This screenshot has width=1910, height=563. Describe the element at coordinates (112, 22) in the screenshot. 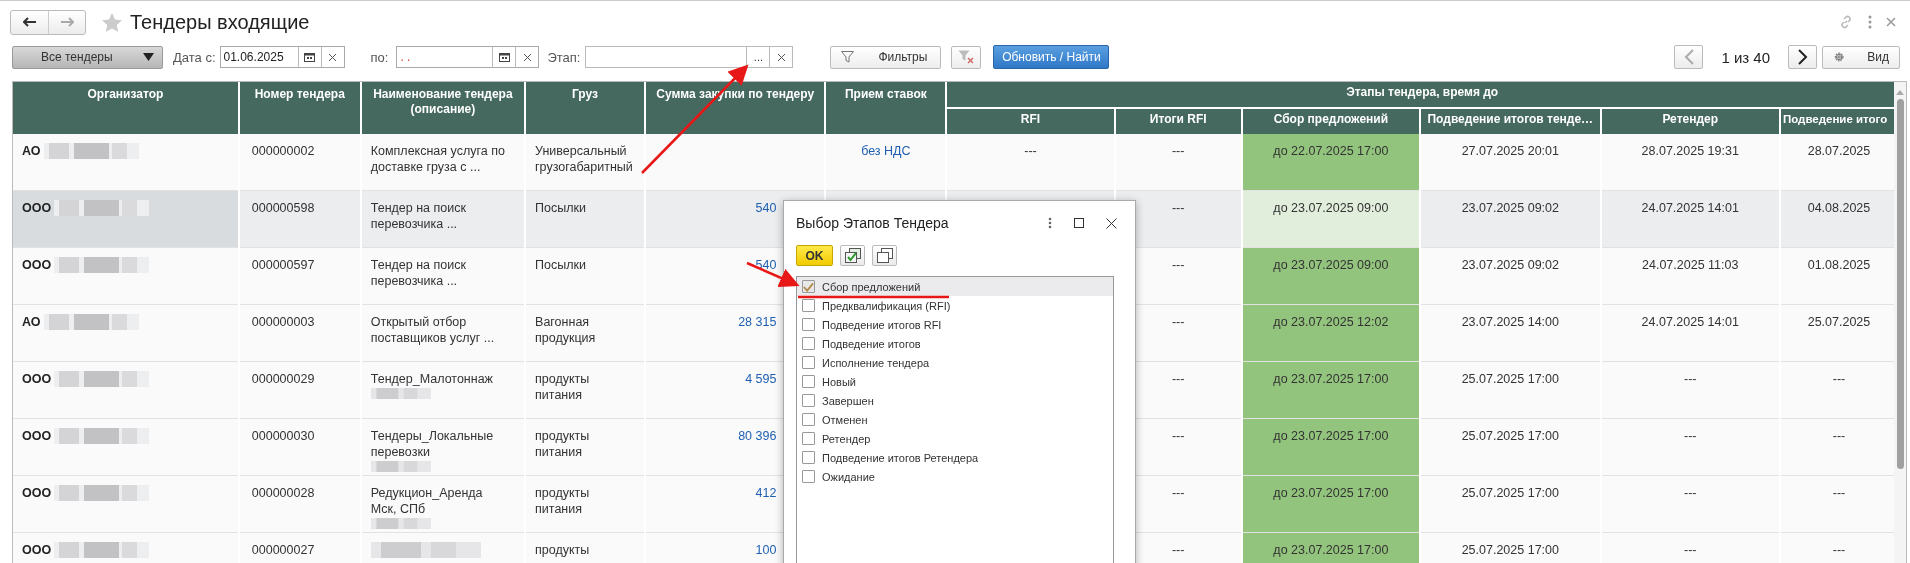

I see `star-icon` at that location.